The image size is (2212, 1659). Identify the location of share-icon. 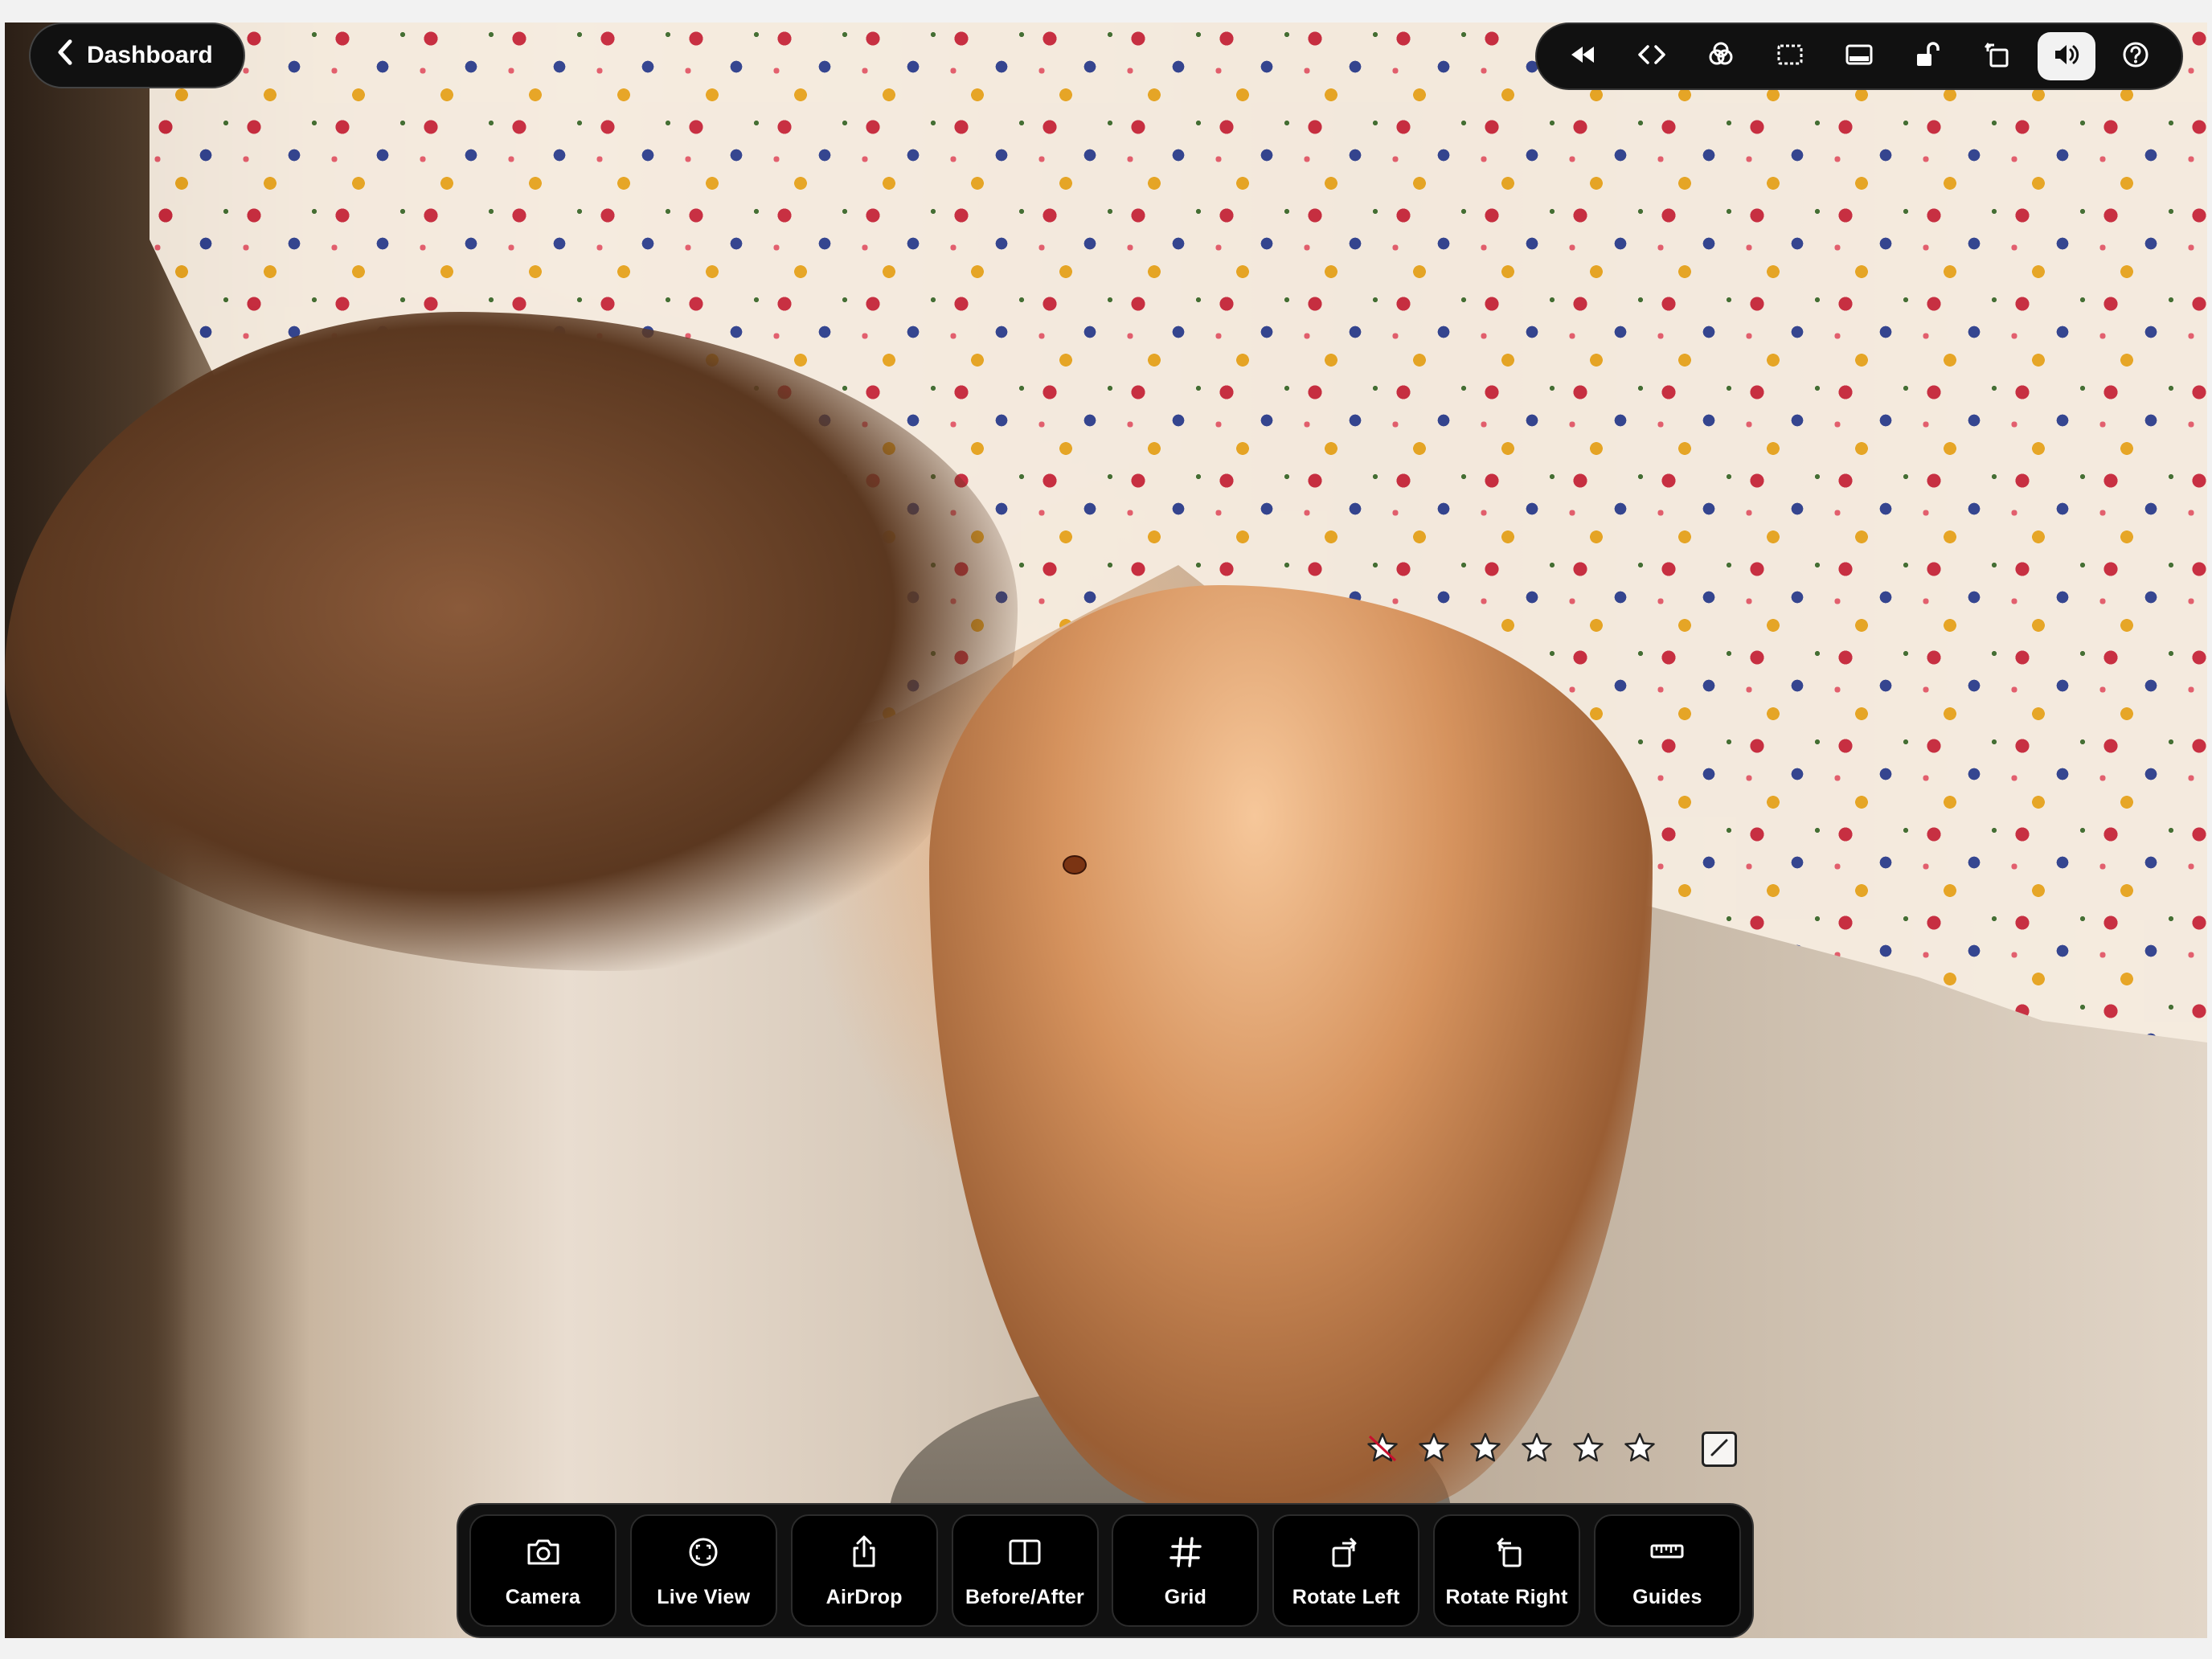
(864, 1554).